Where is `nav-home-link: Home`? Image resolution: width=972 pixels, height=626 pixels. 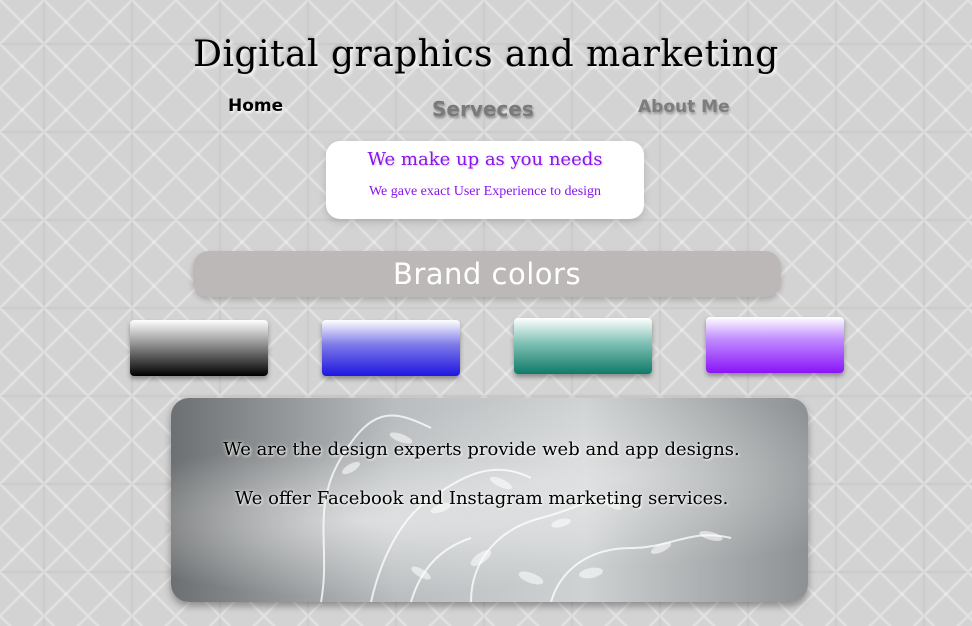 nav-home-link: Home is located at coordinates (255, 106).